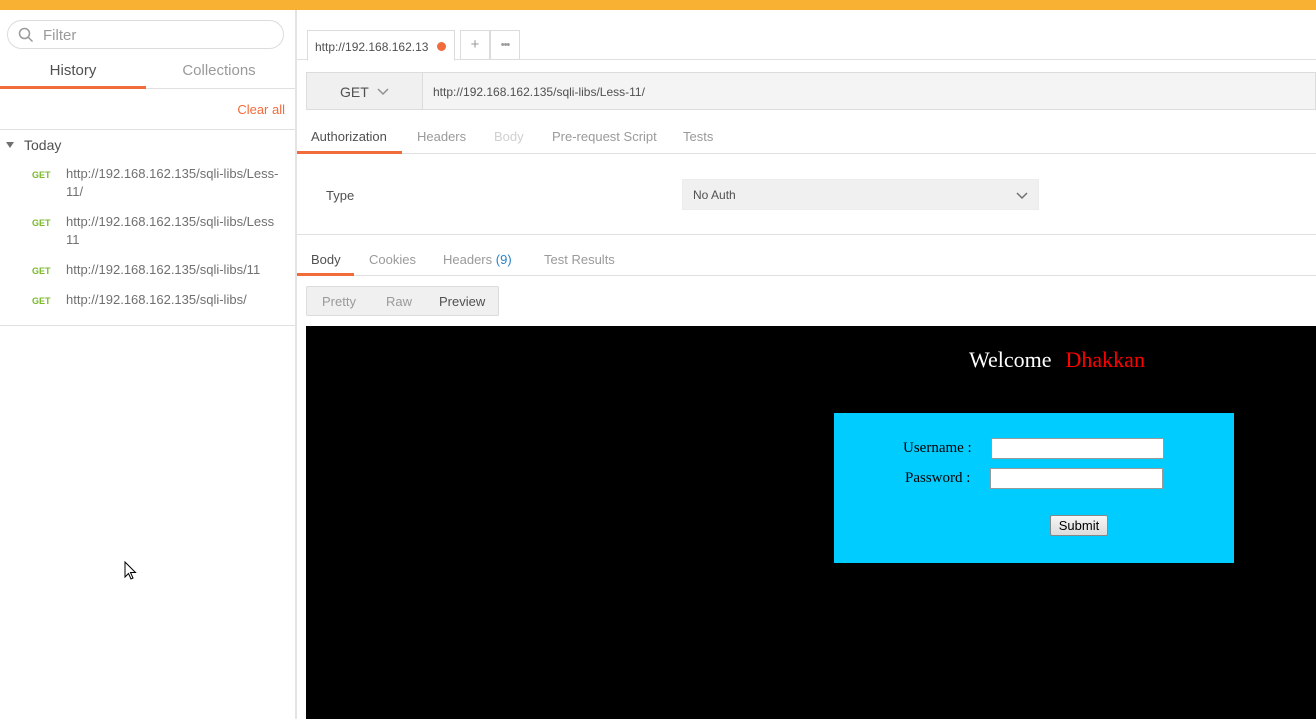 The image size is (1316, 719). Describe the element at coordinates (43, 145) in the screenshot. I see `history-group-label: Today` at that location.